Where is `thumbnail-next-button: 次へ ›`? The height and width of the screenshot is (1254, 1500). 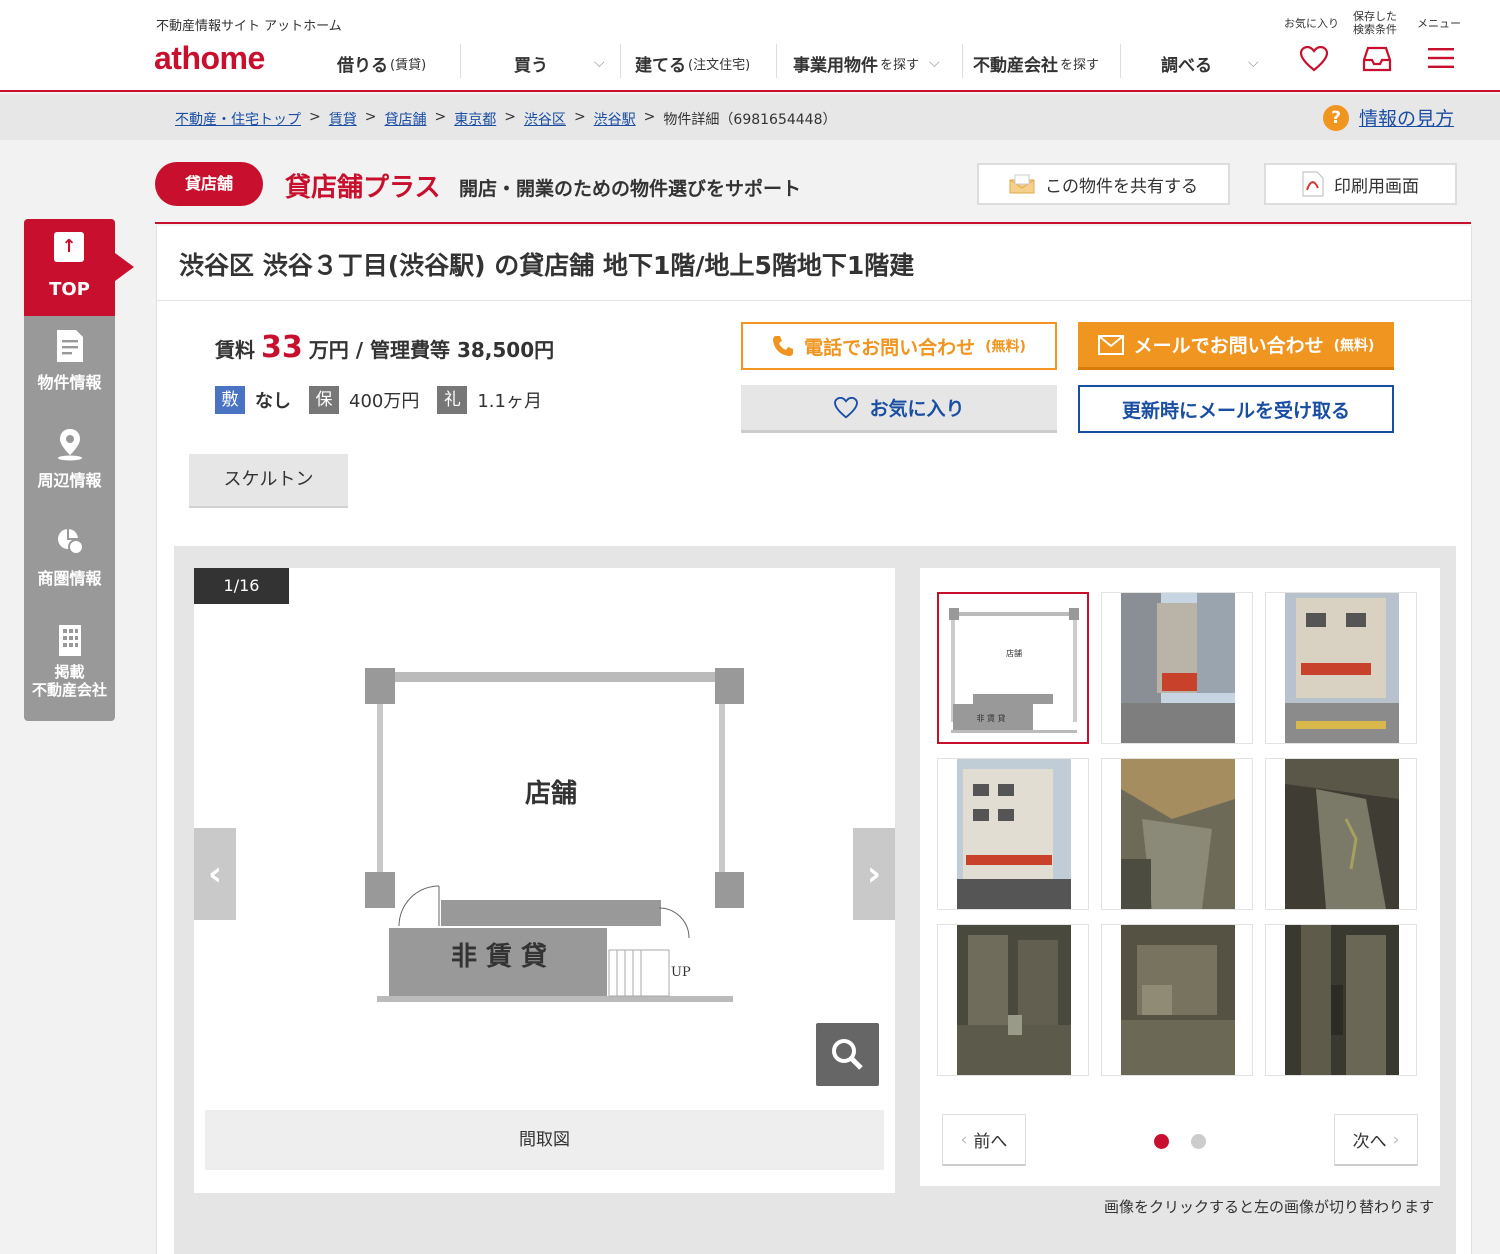
thumbnail-next-button: 次へ › is located at coordinates (1376, 1140).